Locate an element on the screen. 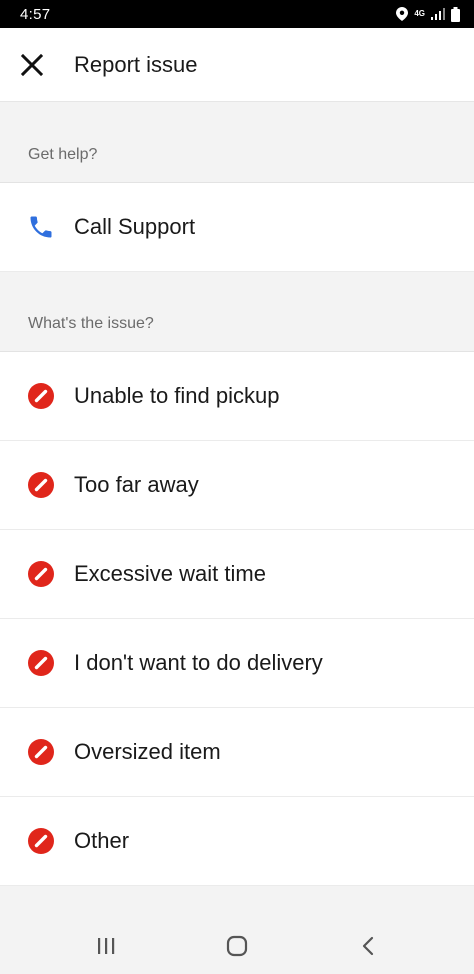 This screenshot has height=974, width=474. app-header: Report issue is located at coordinates (237, 65).